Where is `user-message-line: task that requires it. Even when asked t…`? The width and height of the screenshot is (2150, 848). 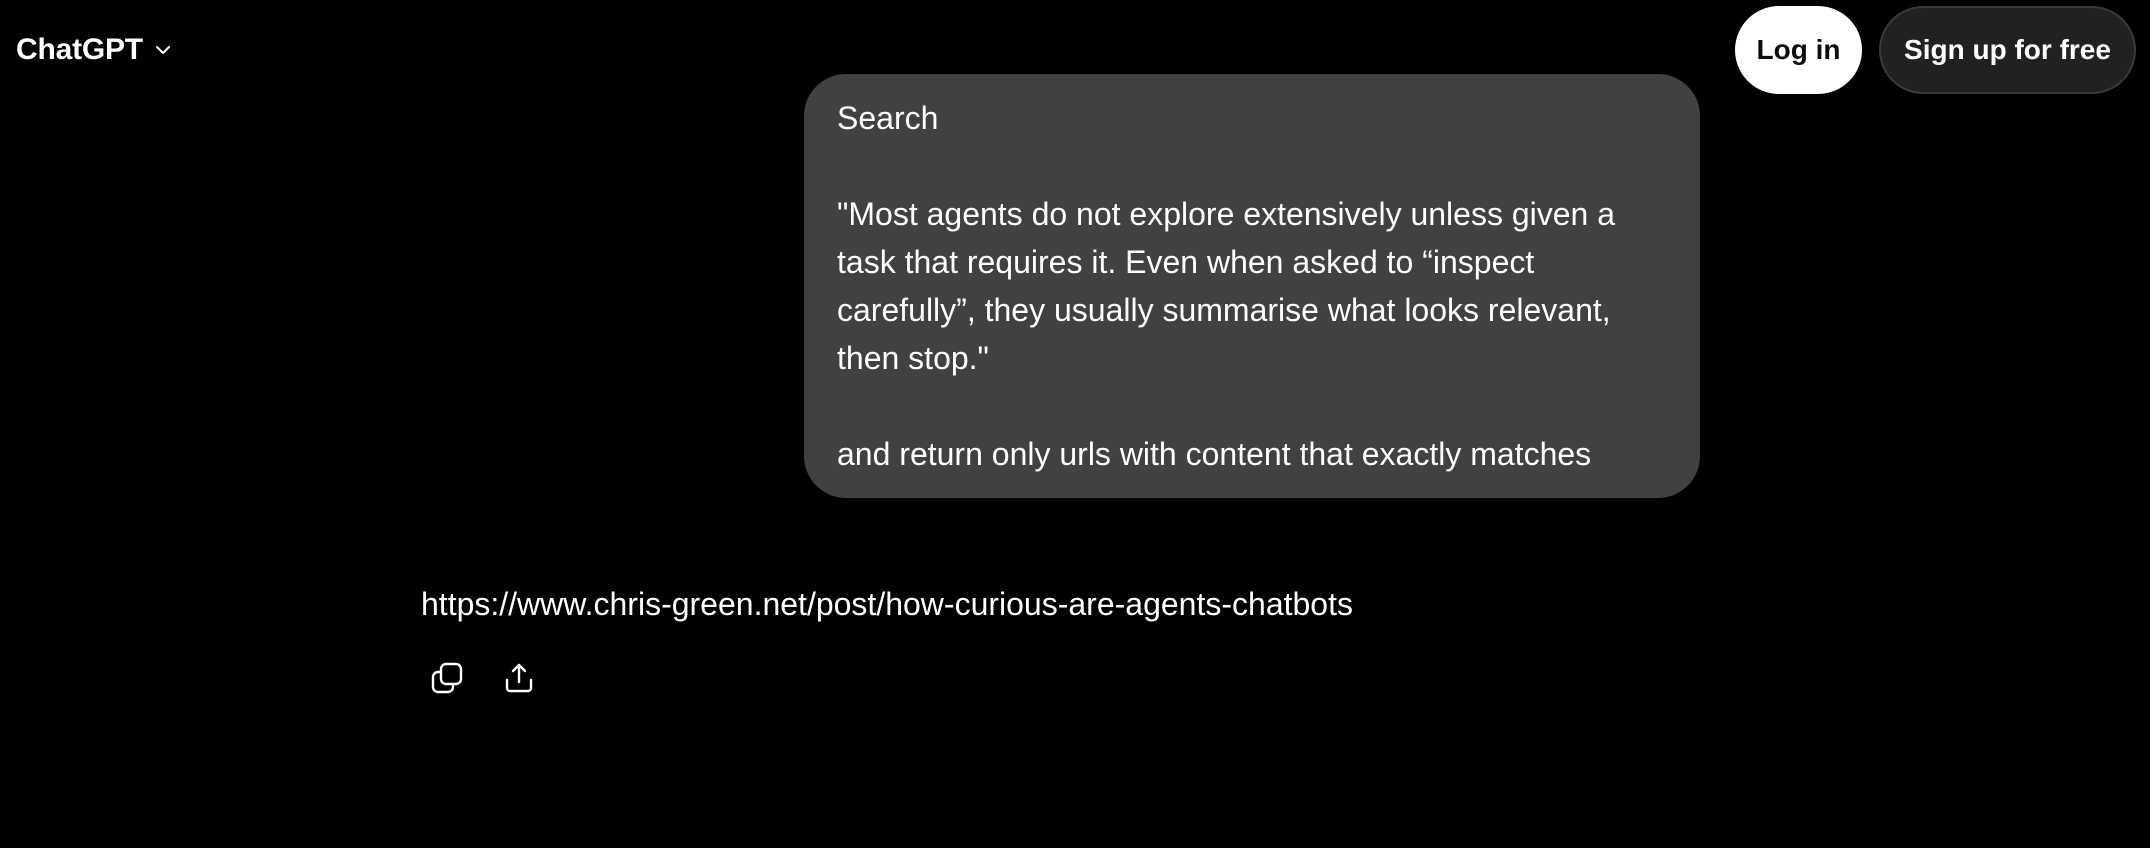 user-message-line: task that requires it. Even when asked t… is located at coordinates (1186, 262).